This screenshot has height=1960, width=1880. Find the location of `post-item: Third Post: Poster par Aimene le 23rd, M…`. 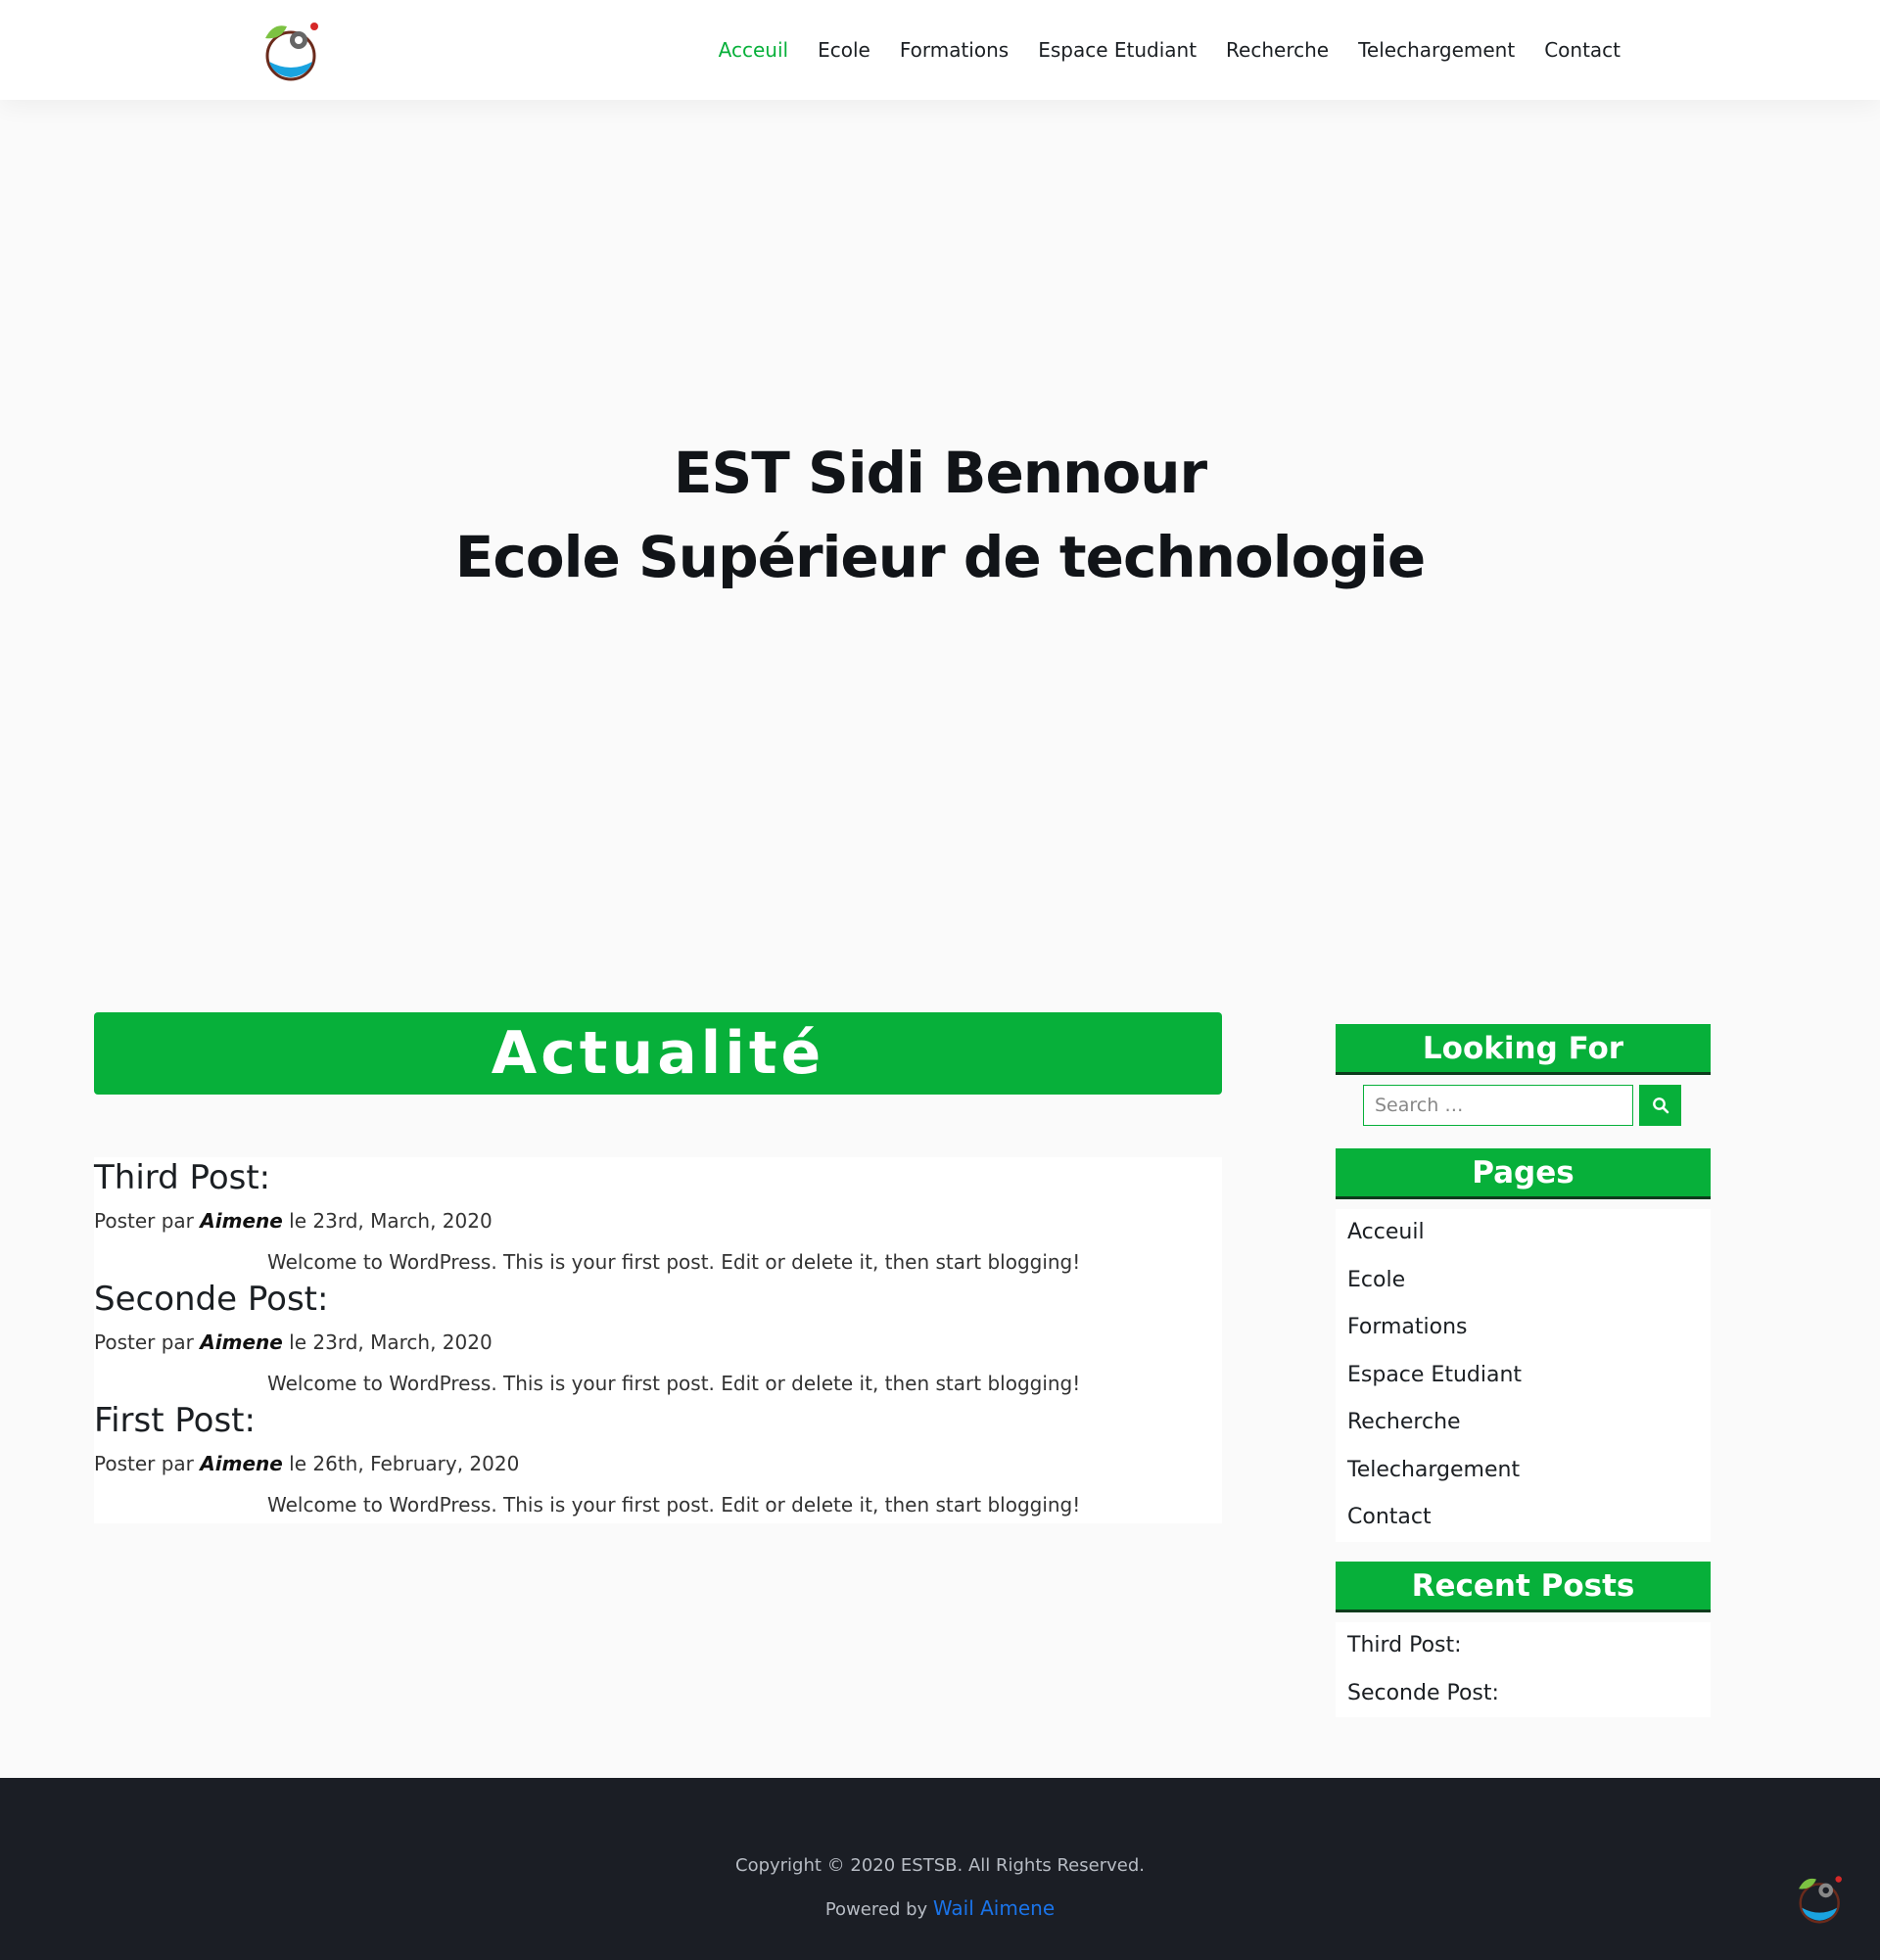

post-item: Third Post: Poster par Aimene le 23rd, M… is located at coordinates (658, 1218).